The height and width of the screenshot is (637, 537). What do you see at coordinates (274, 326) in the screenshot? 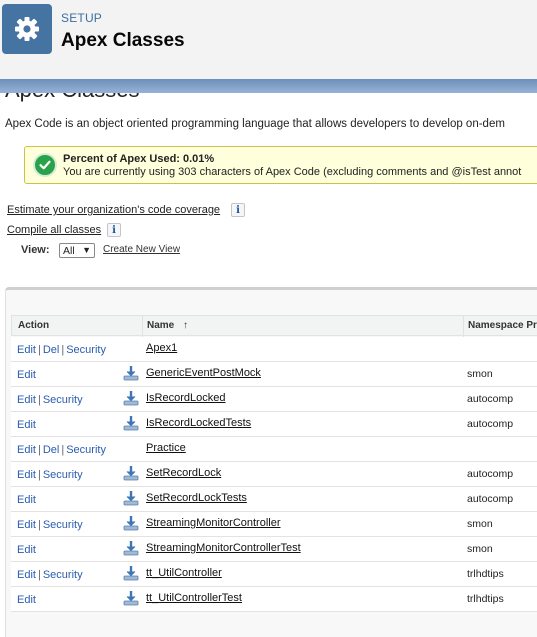
I see `table-header-row: Action Name ↑ Namespace Pr` at bounding box center [274, 326].